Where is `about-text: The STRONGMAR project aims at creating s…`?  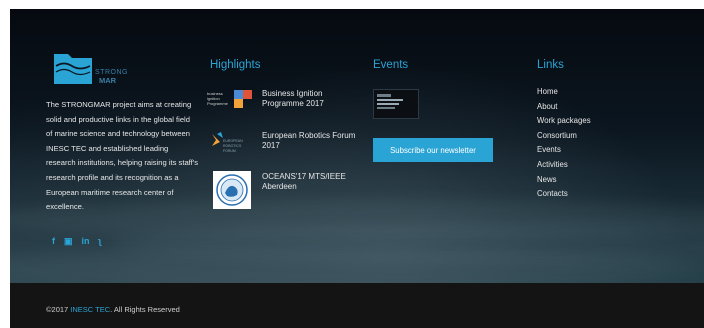
about-text: The STRONGMAR project aims at creating s… is located at coordinates (122, 156).